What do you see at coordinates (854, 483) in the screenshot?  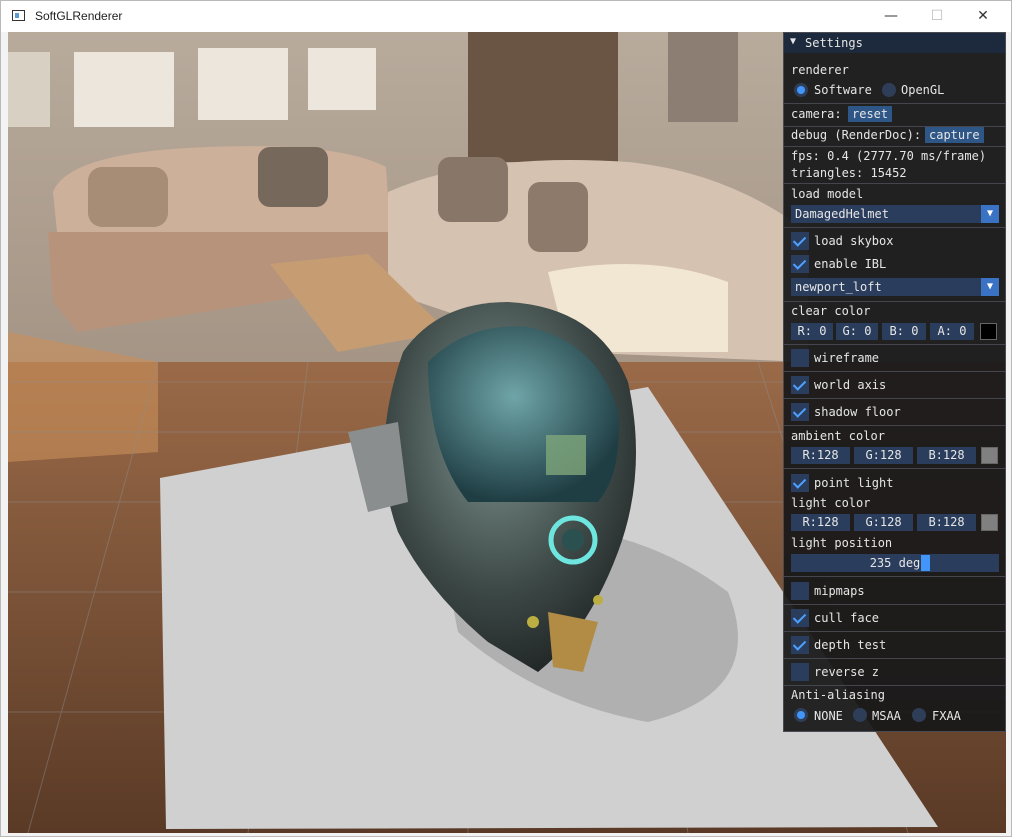 I see `point-light-label: point light` at bounding box center [854, 483].